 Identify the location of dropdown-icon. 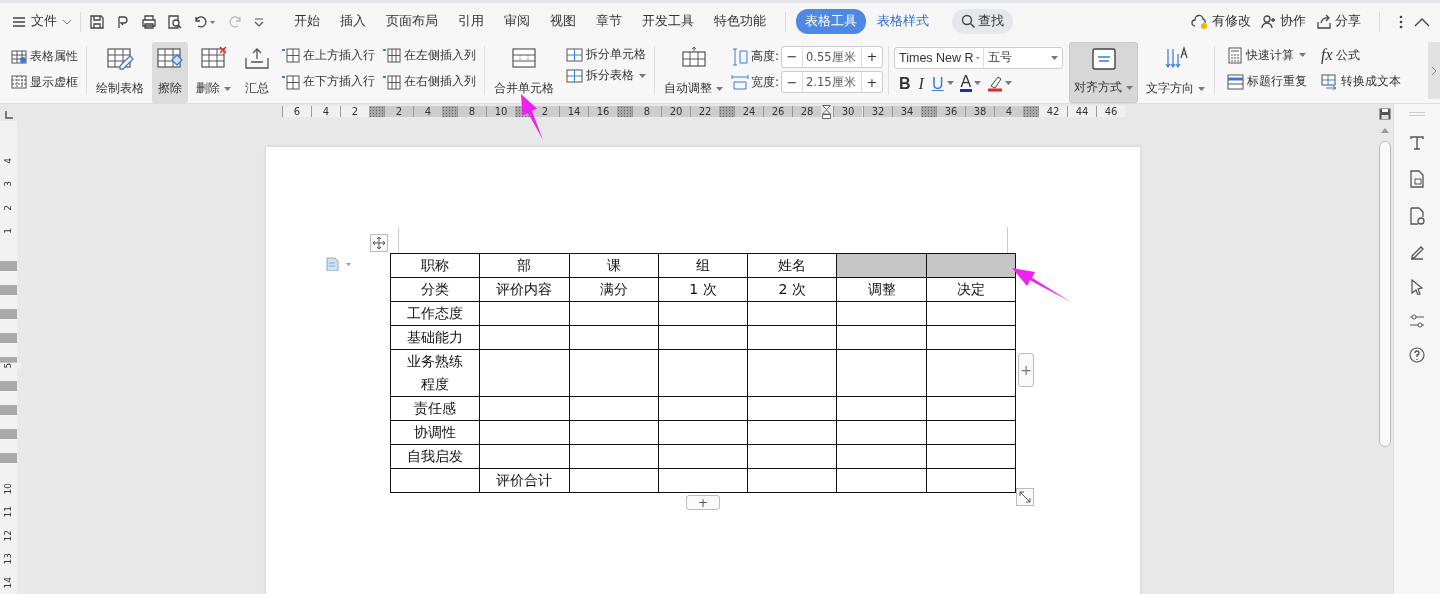
(259, 21).